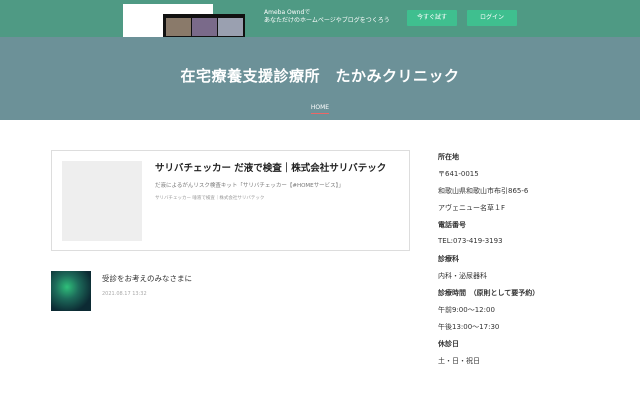  Describe the element at coordinates (458, 174) in the screenshot. I see `sidebar-text: 〒641-0015` at that location.